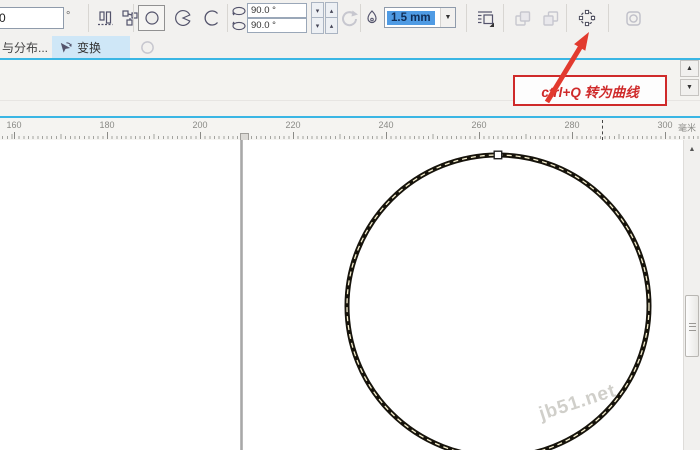  What do you see at coordinates (68, 16) in the screenshot?
I see `degree-symbol: °` at bounding box center [68, 16].